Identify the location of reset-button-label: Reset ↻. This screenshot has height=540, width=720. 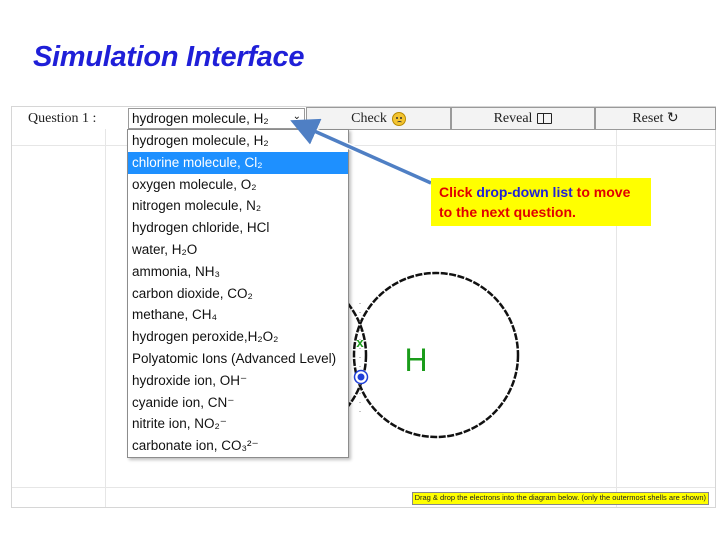
(655, 118).